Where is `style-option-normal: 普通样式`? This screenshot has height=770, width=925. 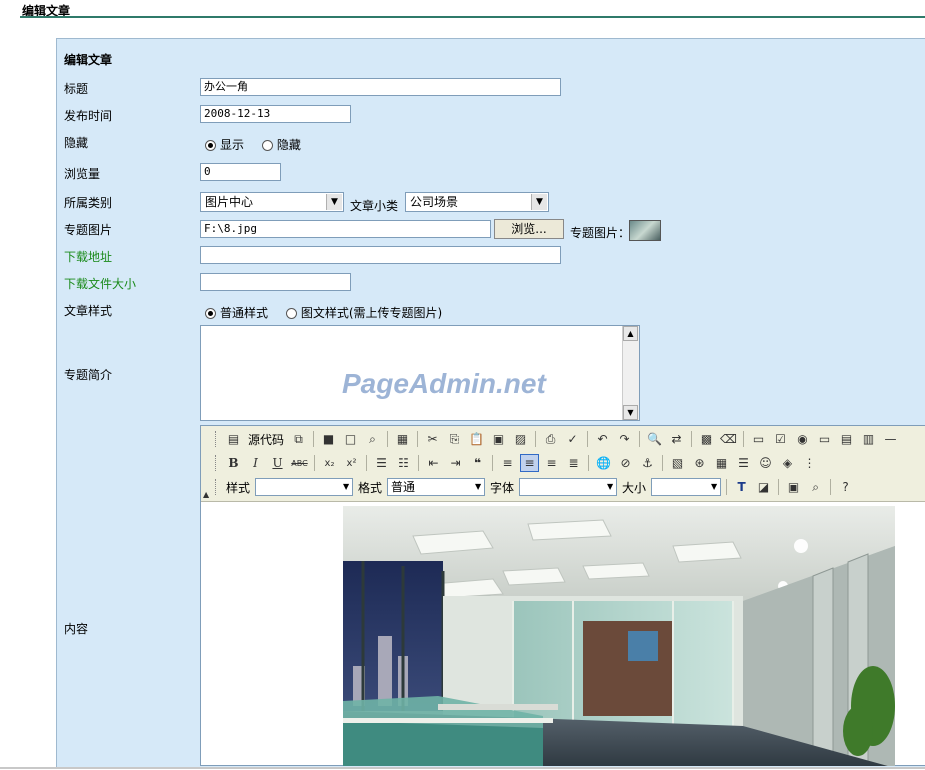
style-option-normal: 普通样式 is located at coordinates (236, 313).